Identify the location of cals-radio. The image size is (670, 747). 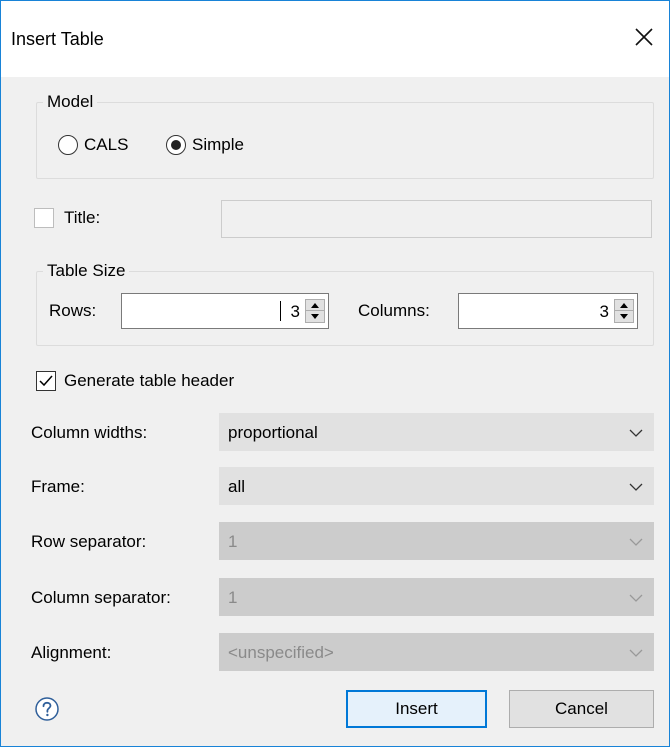
(68, 145).